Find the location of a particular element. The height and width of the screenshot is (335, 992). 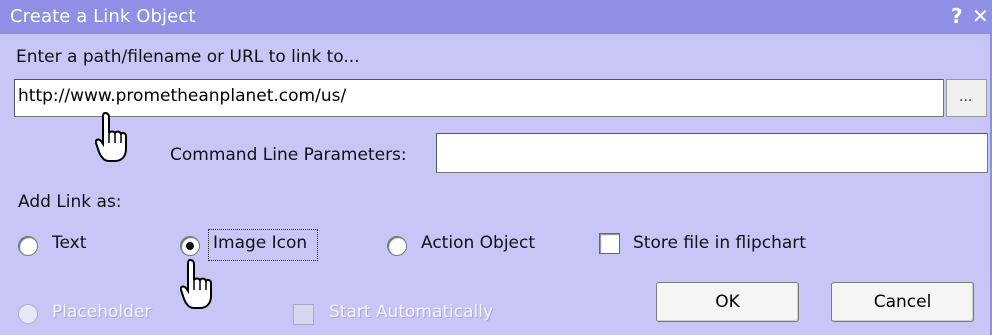

command-line-input is located at coordinates (712, 153).